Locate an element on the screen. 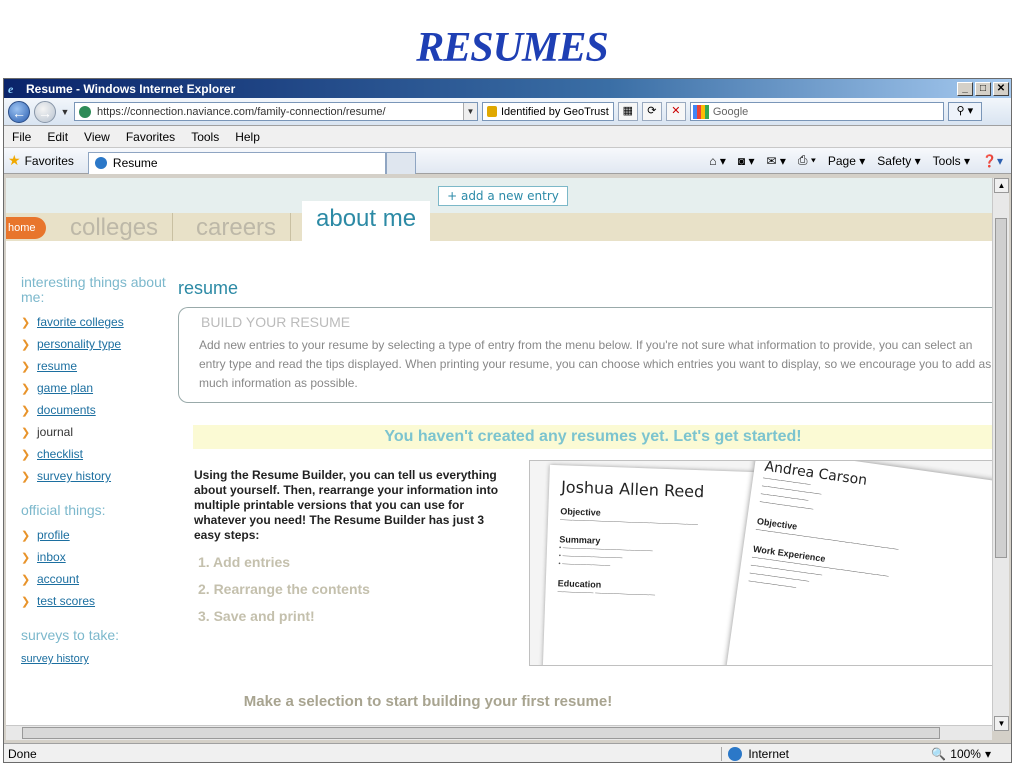  compatibility-icon: ▦ is located at coordinates (627, 111).